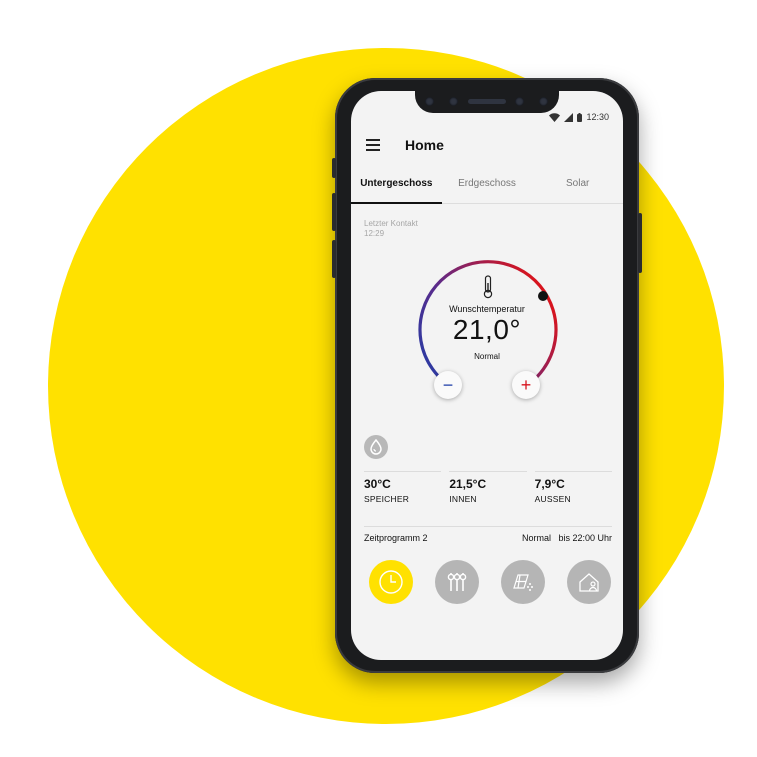  I want to click on reading-value: 7,9°C, so click(549, 484).